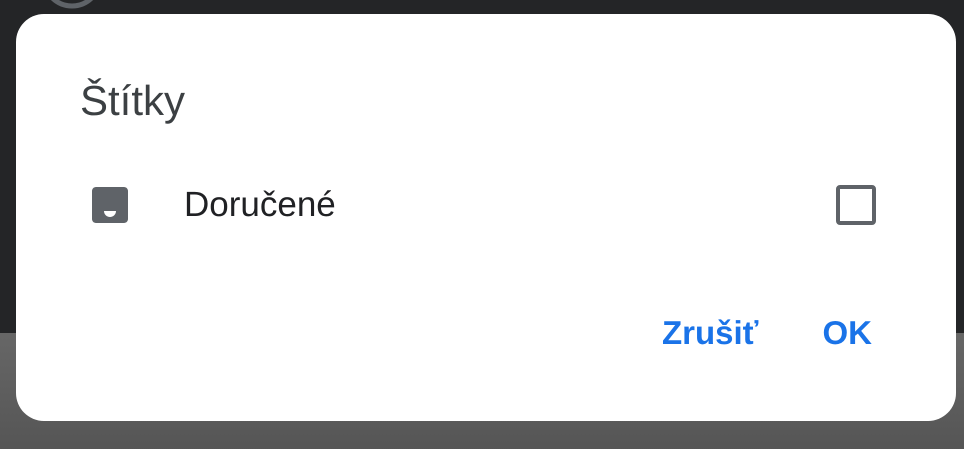  What do you see at coordinates (710, 333) in the screenshot?
I see `cancel-button: Zrušiť` at bounding box center [710, 333].